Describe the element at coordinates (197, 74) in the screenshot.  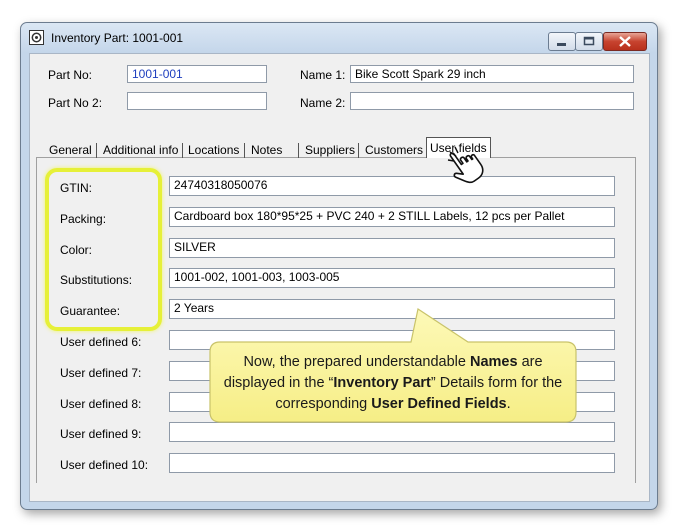
I see `part-no-field: 1001-001` at that location.